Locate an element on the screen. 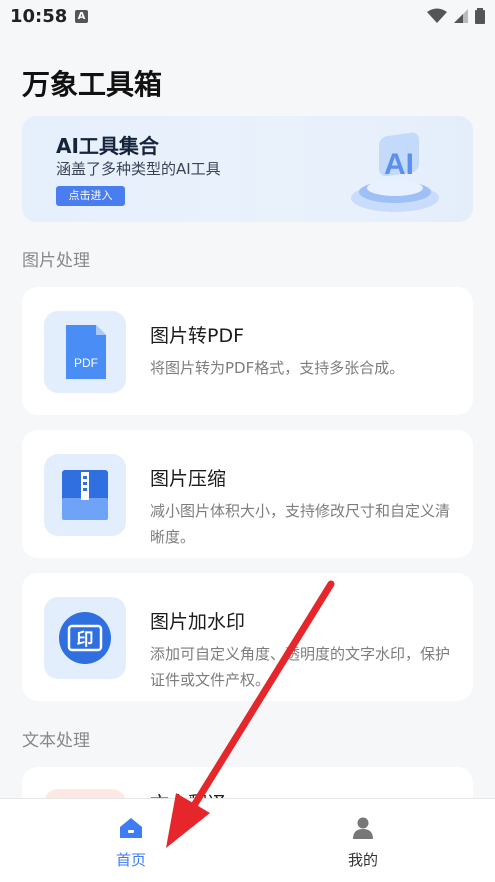  tool-title: 图片转PDF is located at coordinates (197, 336).